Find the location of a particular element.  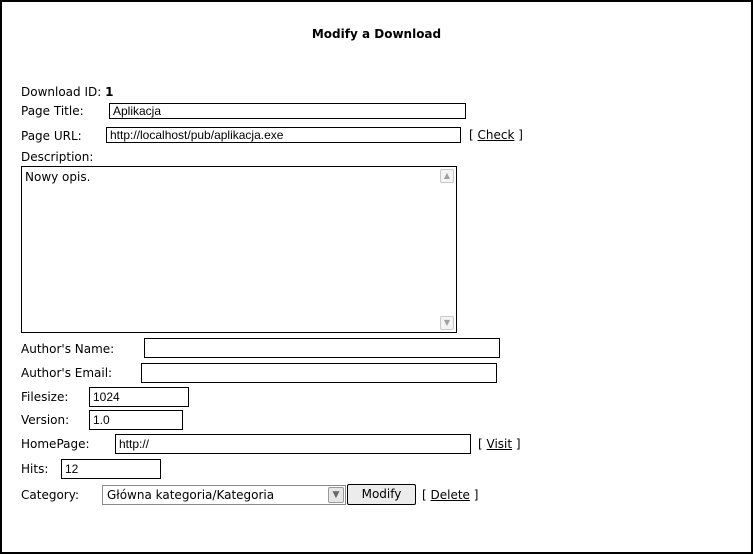

download-id-row: Download ID: 1 is located at coordinates (67, 92).